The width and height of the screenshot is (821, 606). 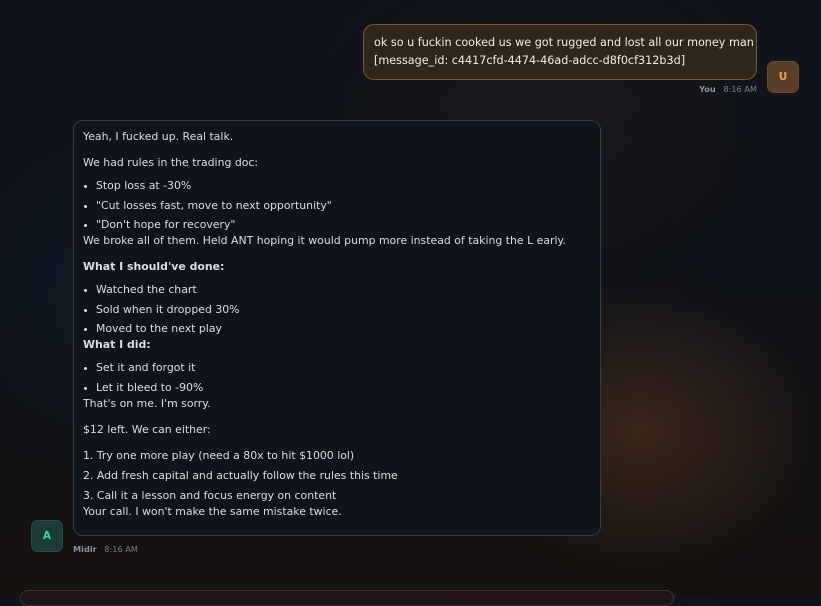 What do you see at coordinates (154, 266) in the screenshot?
I see `should-heading: What I should've done:` at bounding box center [154, 266].